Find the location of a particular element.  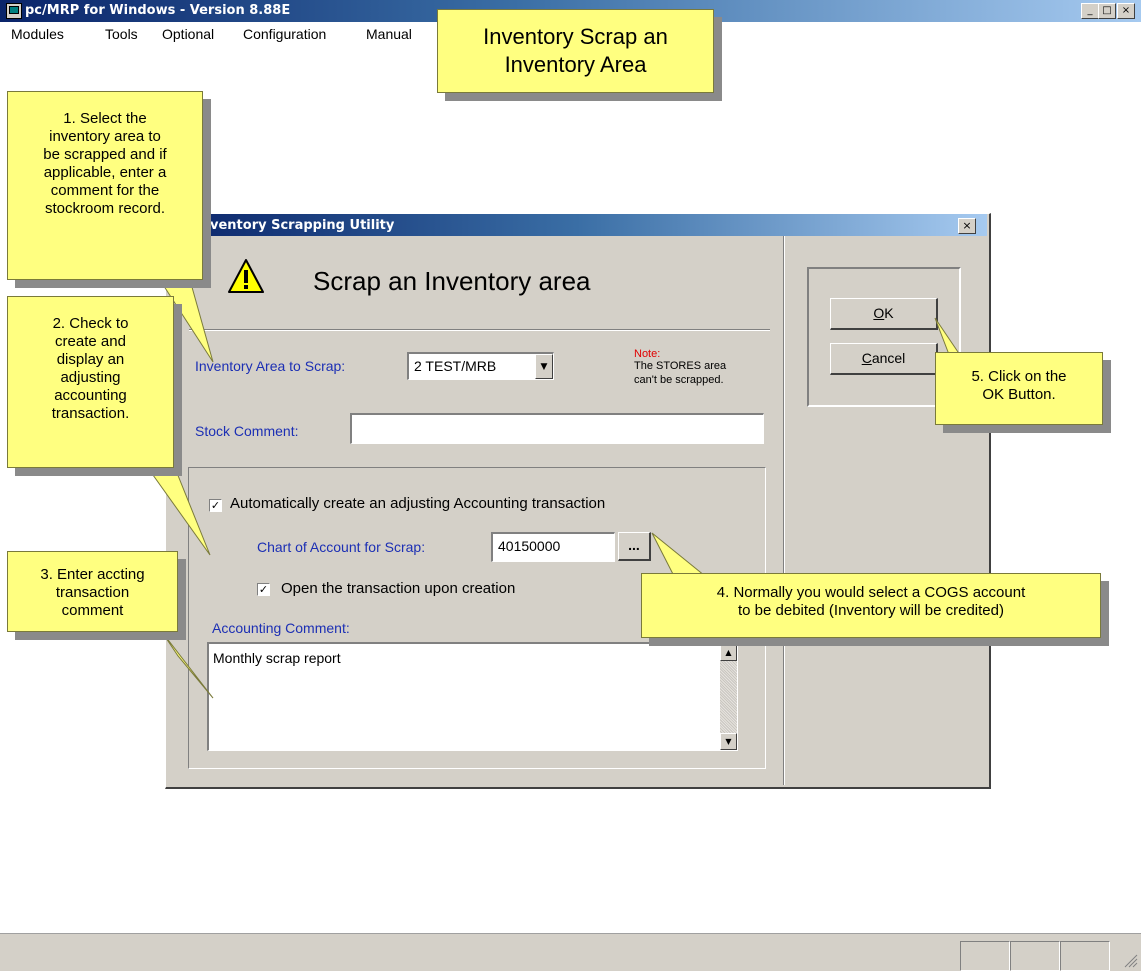

scroll-down-icon: ▼ is located at coordinates (728, 741).